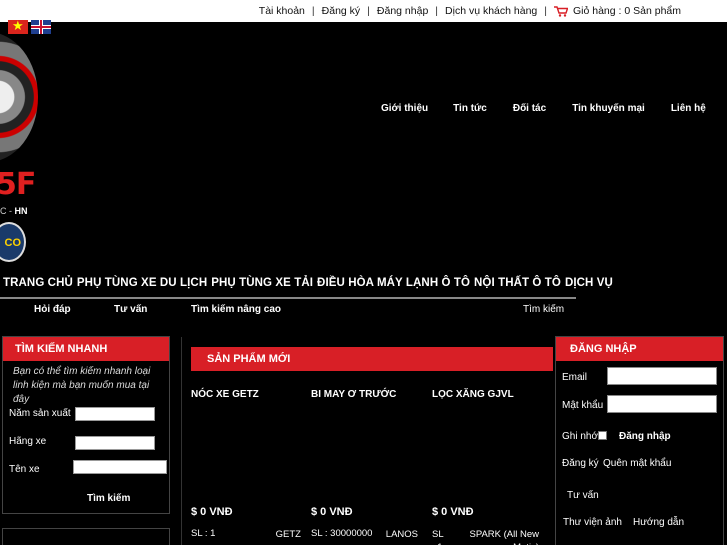 The height and width of the screenshot is (545, 727). What do you see at coordinates (688, 108) in the screenshot?
I see `nav-contact: Liên hệ` at bounding box center [688, 108].